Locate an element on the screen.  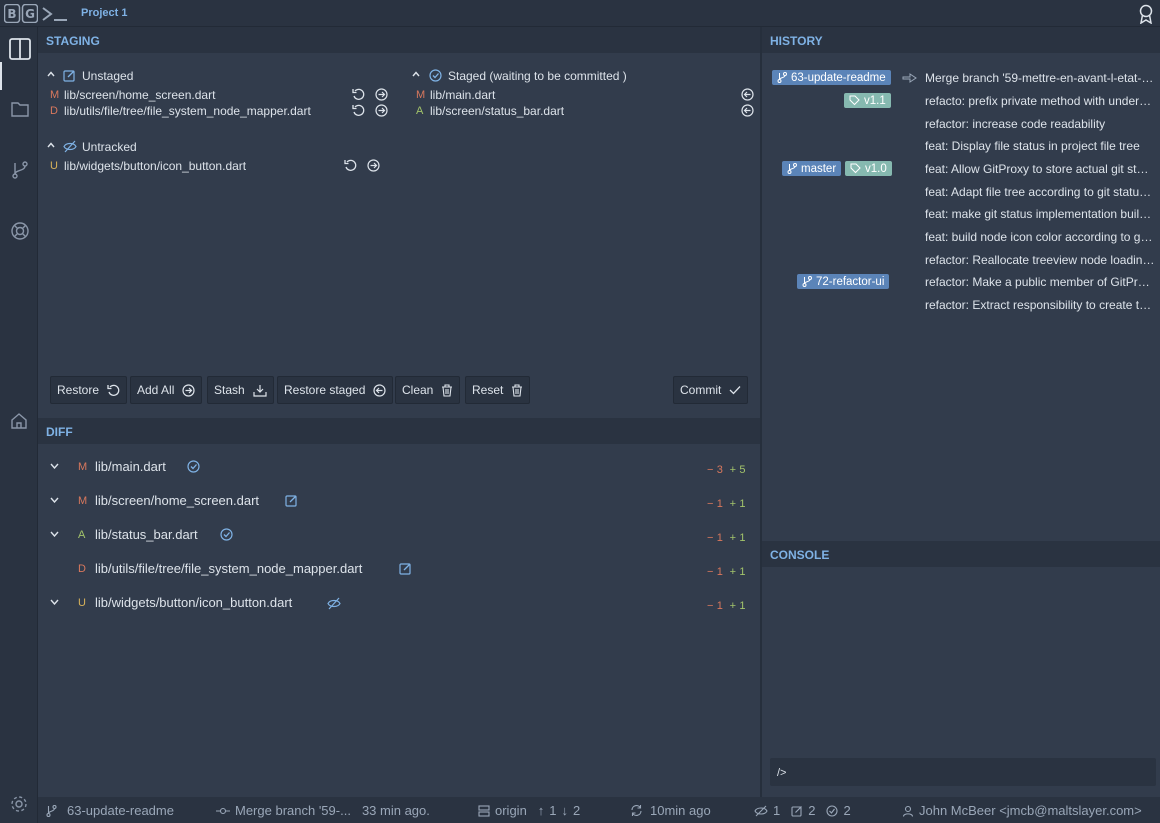
settings-gear-icon is located at coordinates (19, 804).